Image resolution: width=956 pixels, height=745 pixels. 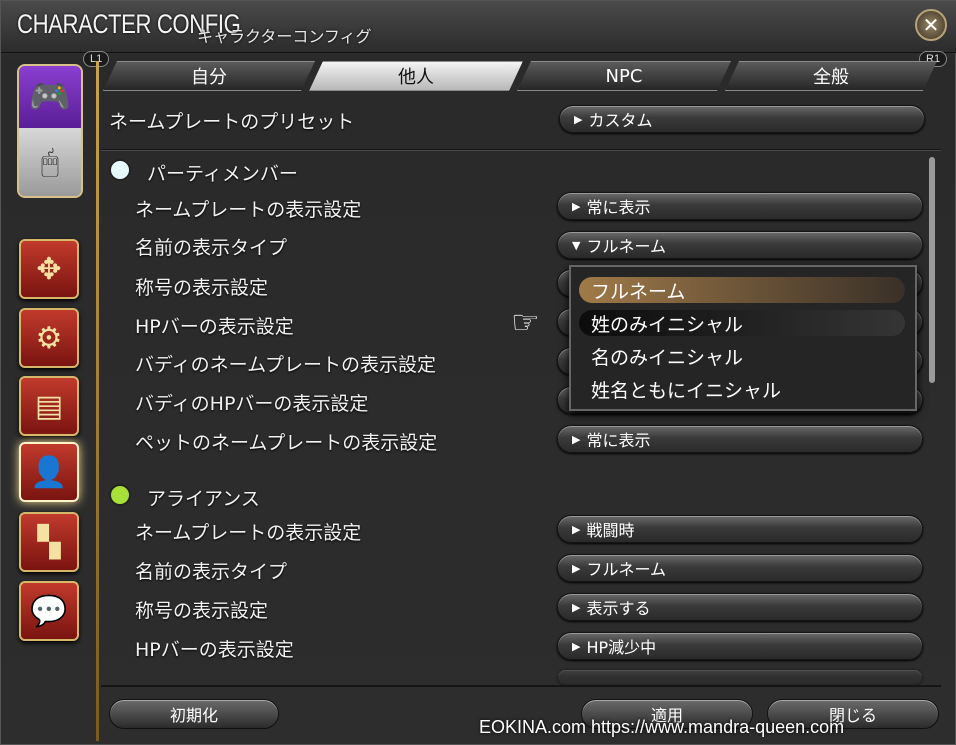 What do you see at coordinates (286, 443) in the screenshot?
I see `party-pet-nameplate-label: ペットのネームプレートの表示設定` at bounding box center [286, 443].